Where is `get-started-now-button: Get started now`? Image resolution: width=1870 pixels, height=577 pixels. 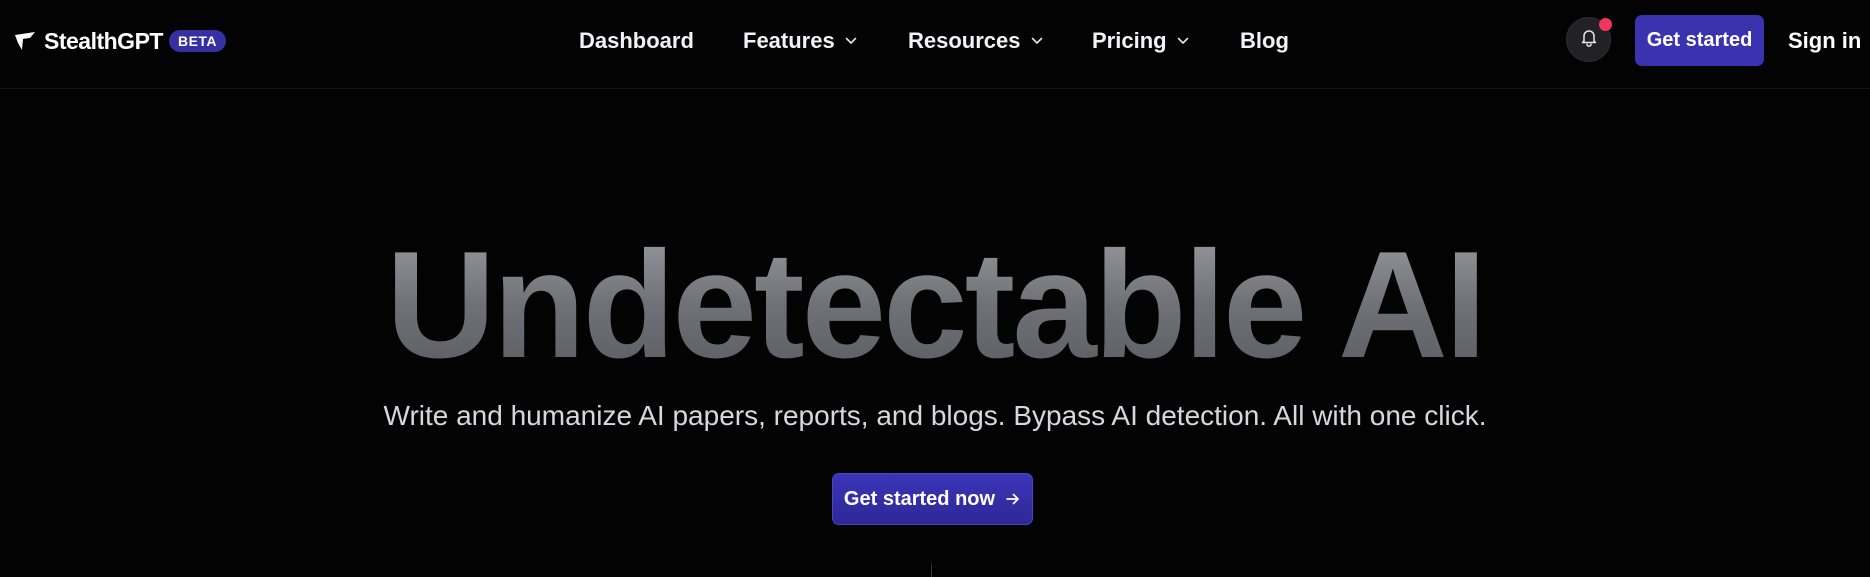
get-started-now-button: Get started now is located at coordinates (932, 499).